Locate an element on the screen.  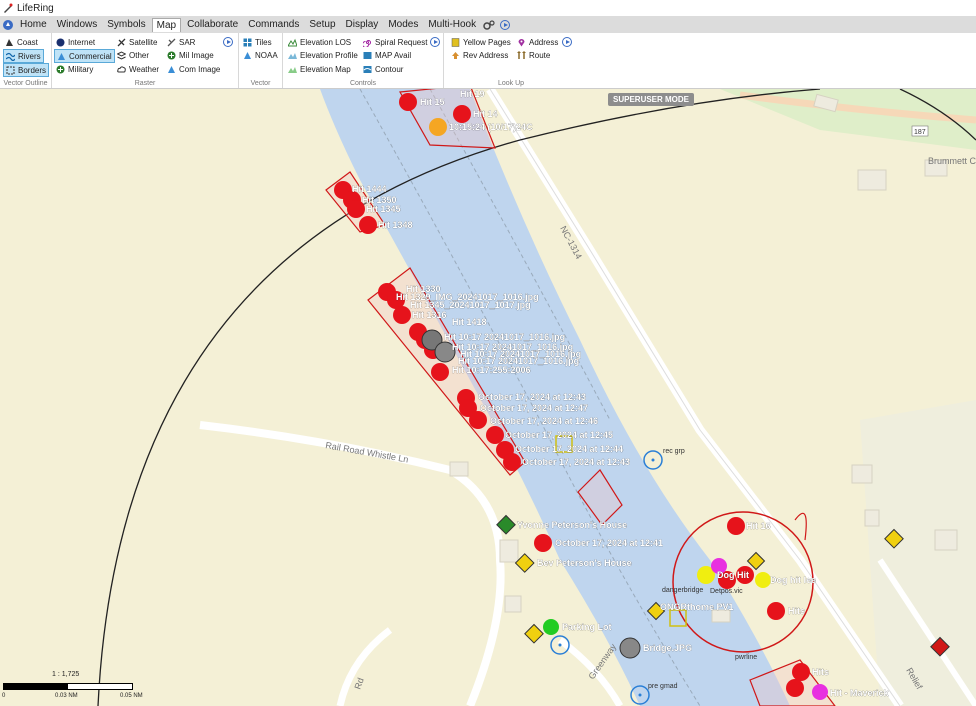
mil-image-button: Mil Image is located at coordinates (190, 55).